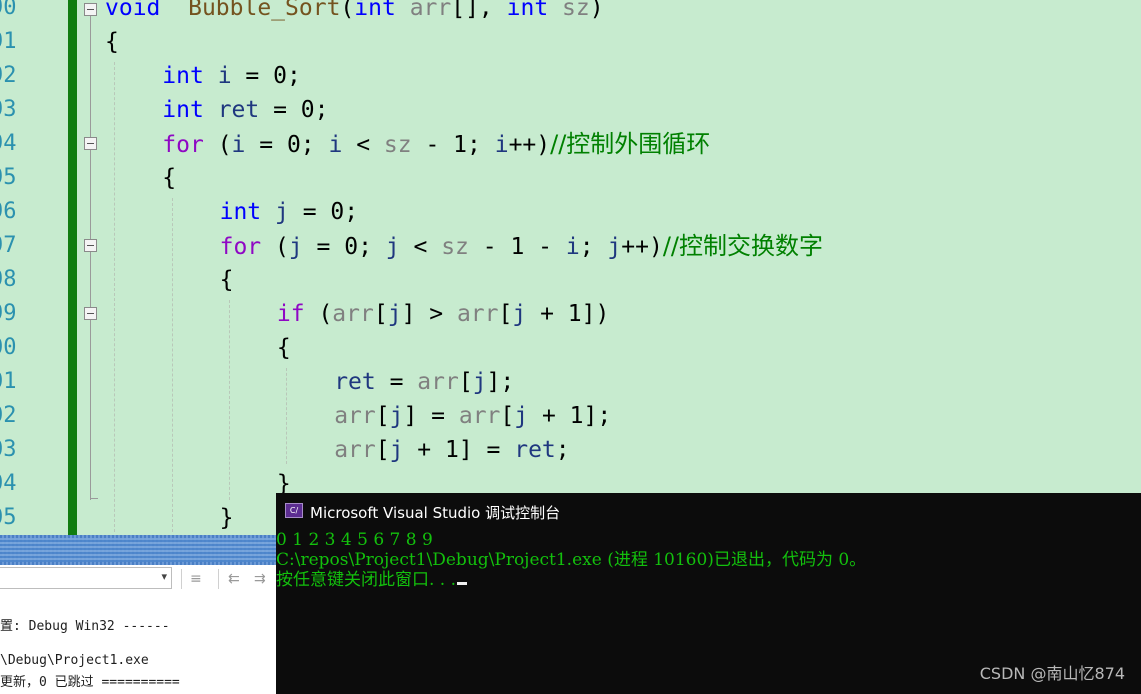 The image size is (1141, 694). What do you see at coordinates (8, 177) in the screenshot?
I see `line-number: 95` at bounding box center [8, 177].